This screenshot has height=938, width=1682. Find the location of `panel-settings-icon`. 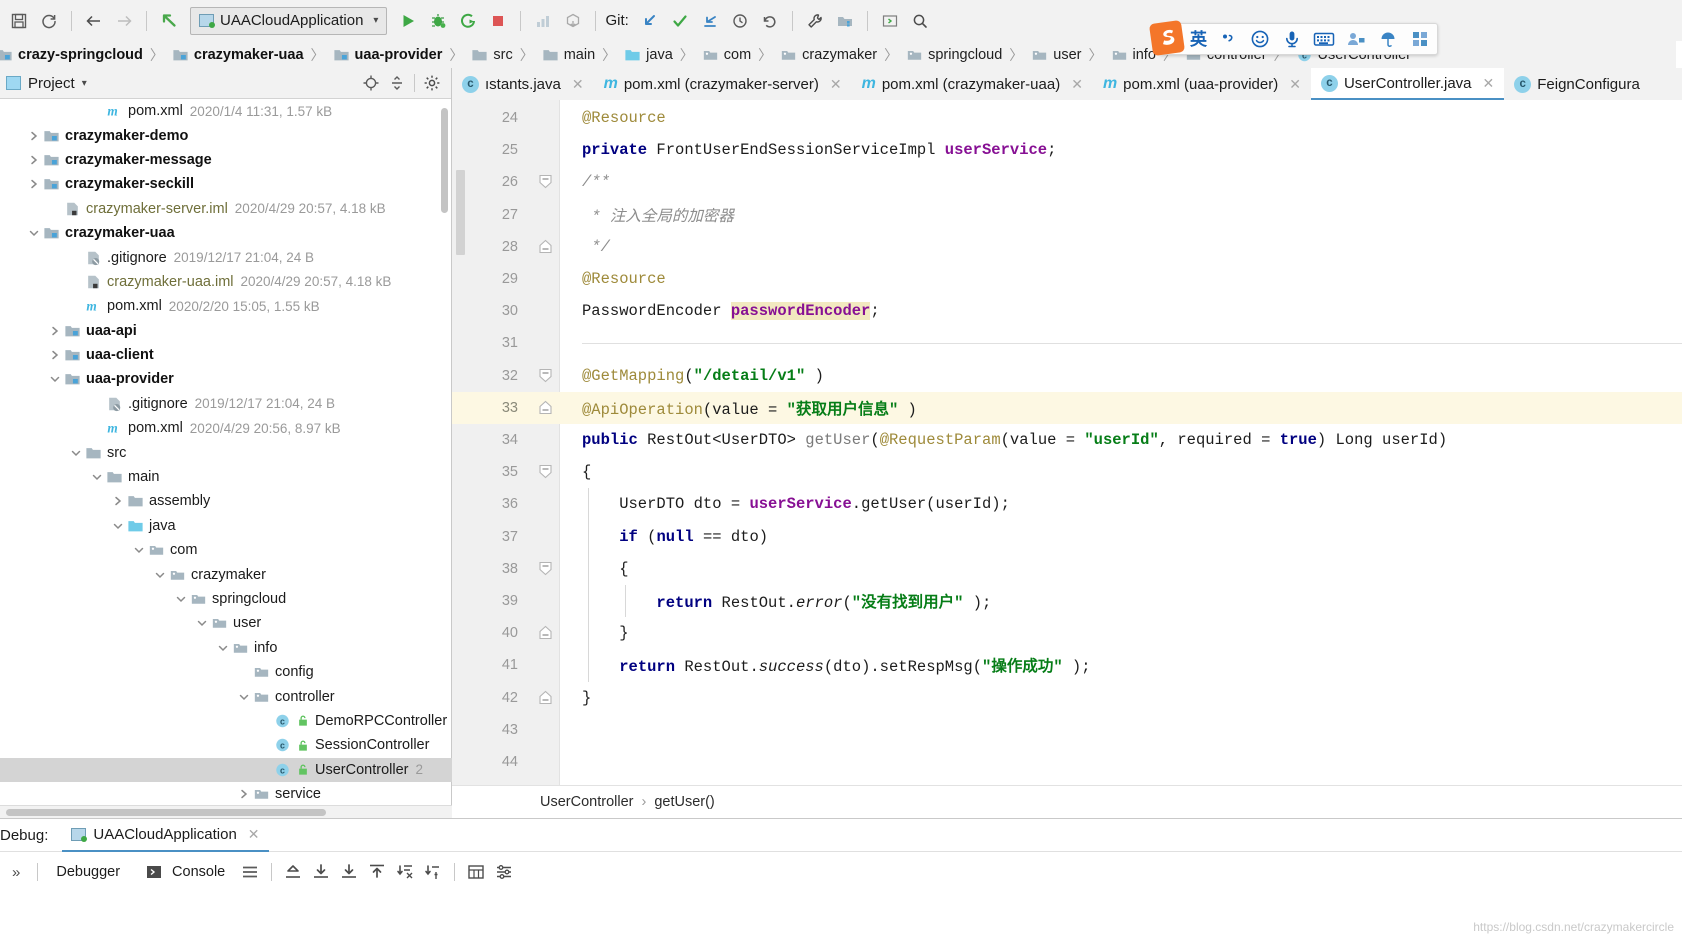

panel-settings-icon is located at coordinates (432, 83).